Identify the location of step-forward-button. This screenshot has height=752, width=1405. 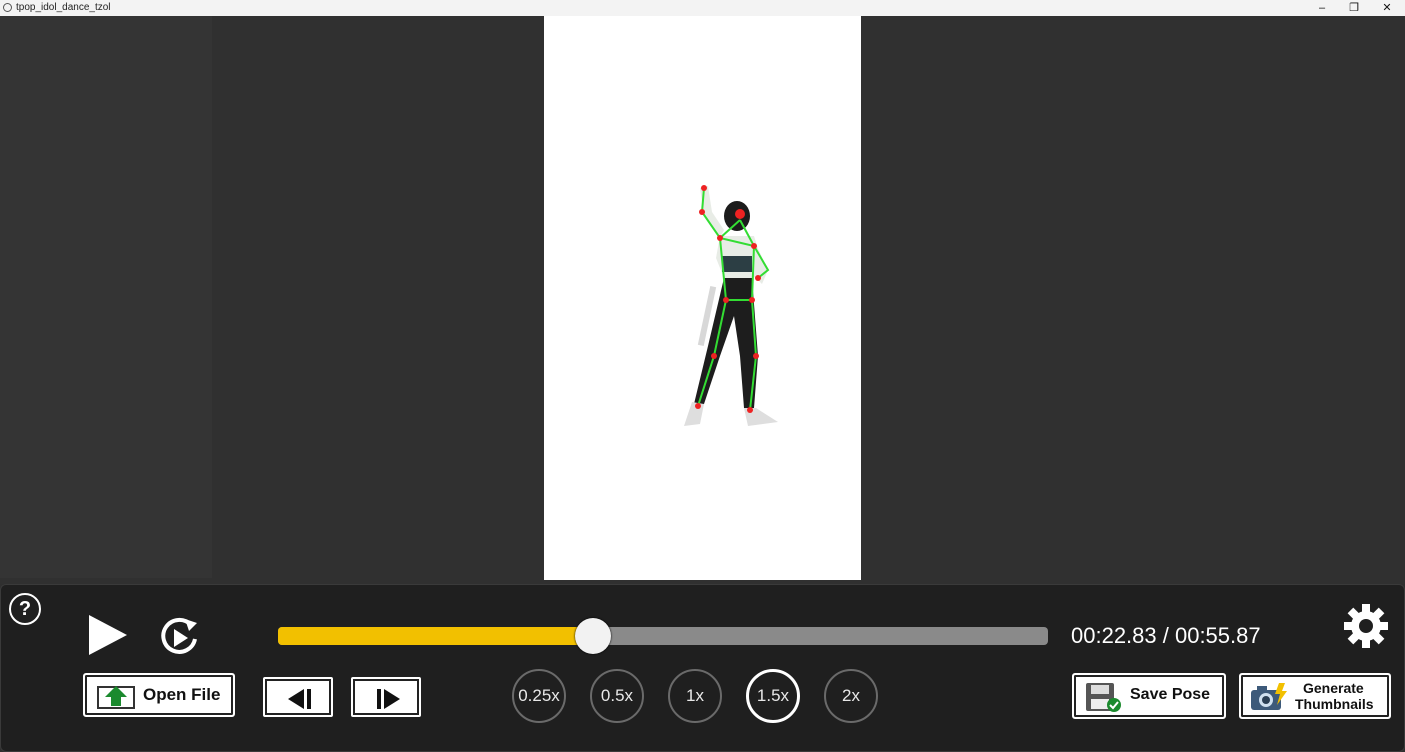
(386, 697).